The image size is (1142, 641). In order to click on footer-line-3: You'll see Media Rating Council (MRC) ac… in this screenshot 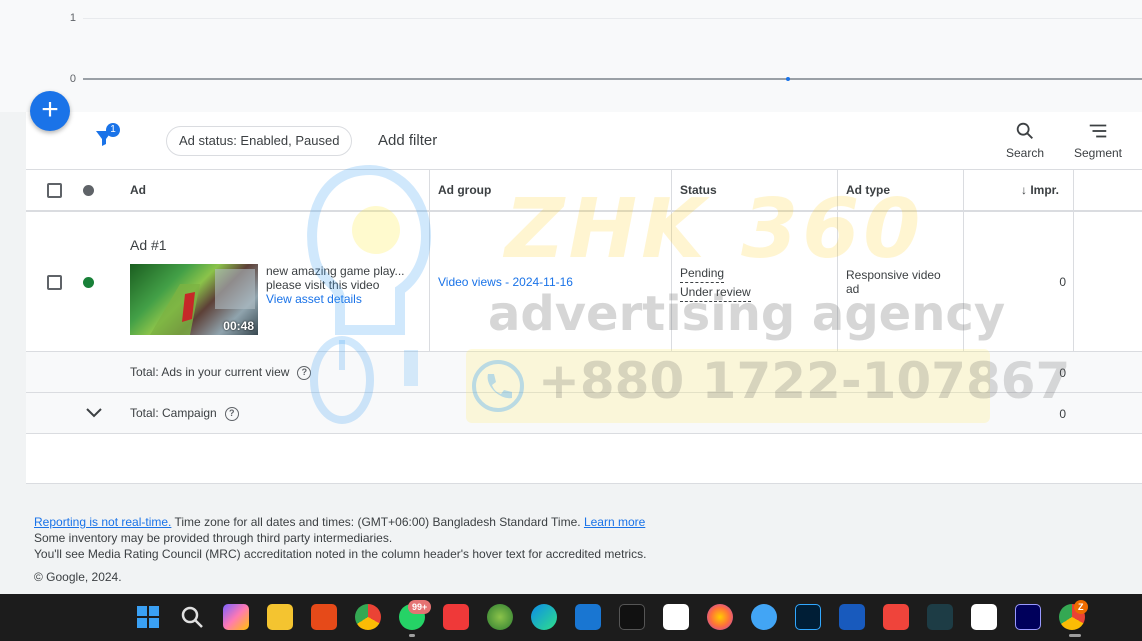, I will do `click(340, 554)`.